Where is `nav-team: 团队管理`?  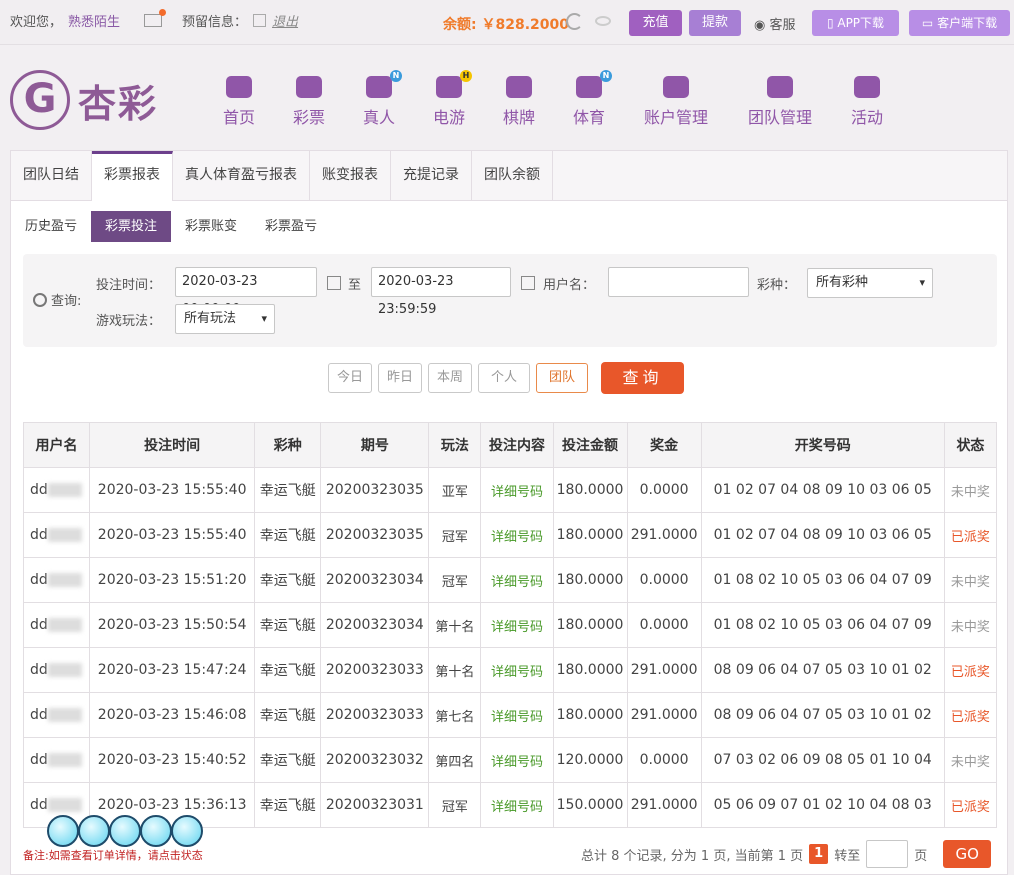 nav-team: 团队管理 is located at coordinates (780, 102).